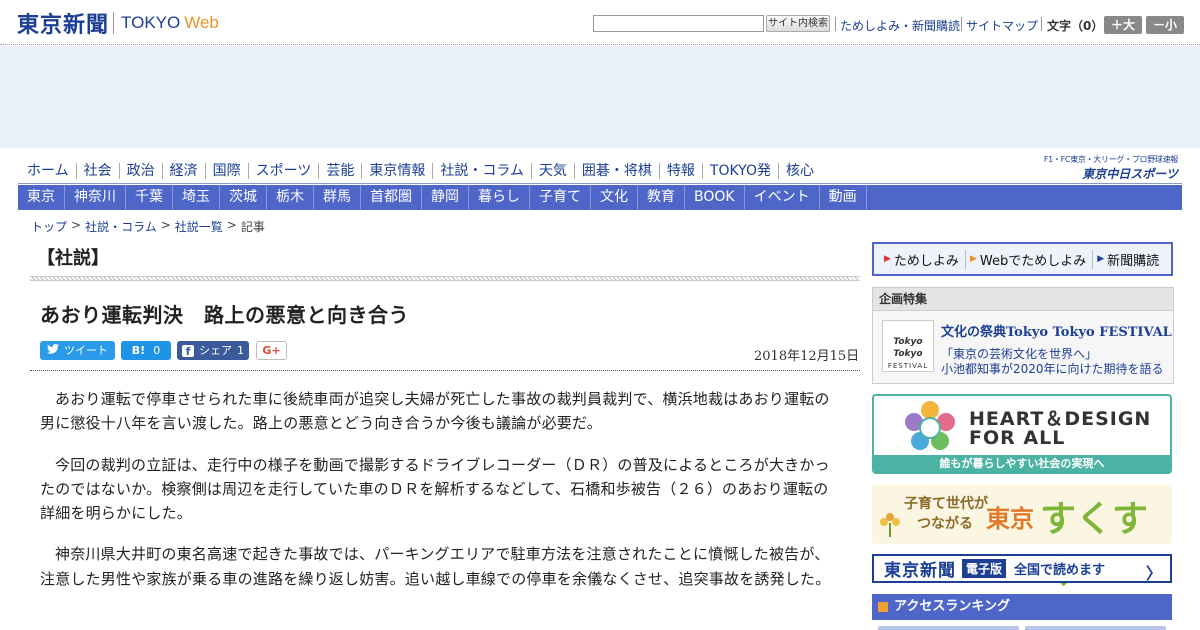  Describe the element at coordinates (73, 258) in the screenshot. I see `section-title: 【社説】` at that location.